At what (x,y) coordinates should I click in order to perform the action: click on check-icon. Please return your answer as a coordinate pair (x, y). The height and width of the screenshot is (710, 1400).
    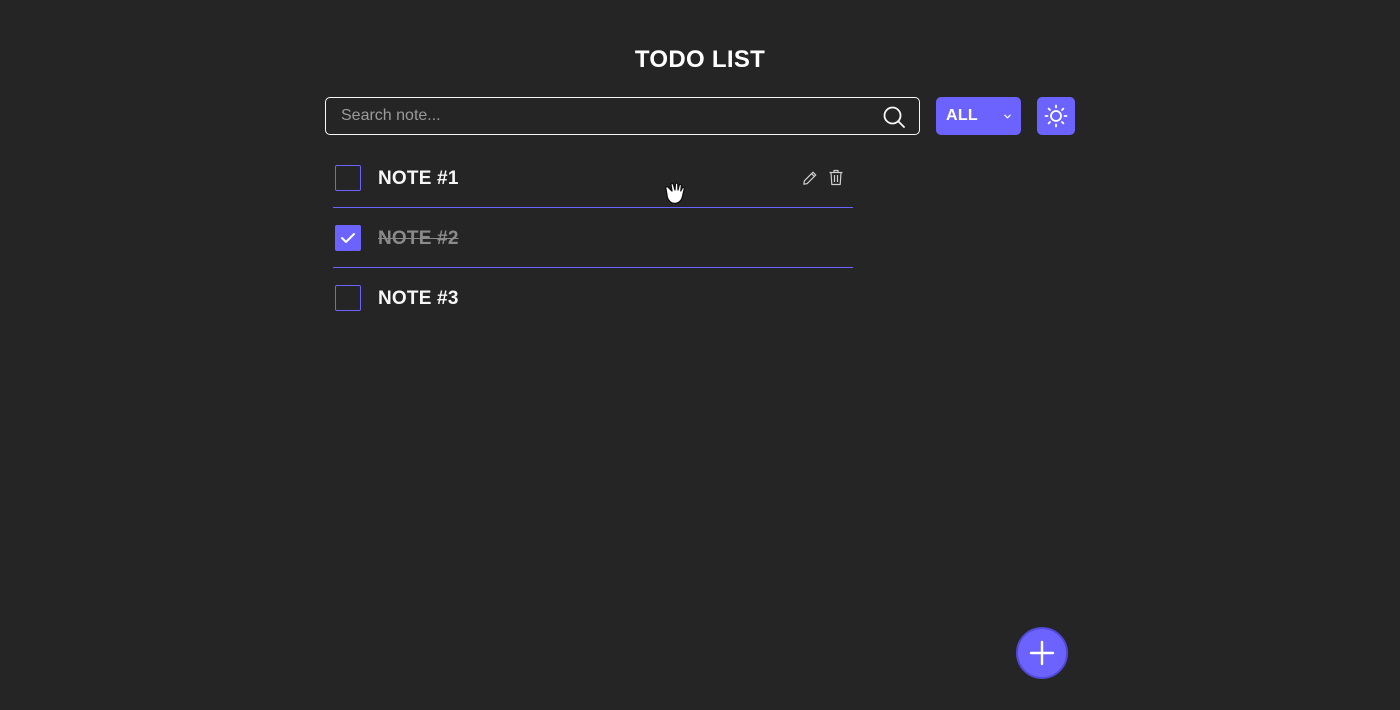
    Looking at the image, I should click on (348, 238).